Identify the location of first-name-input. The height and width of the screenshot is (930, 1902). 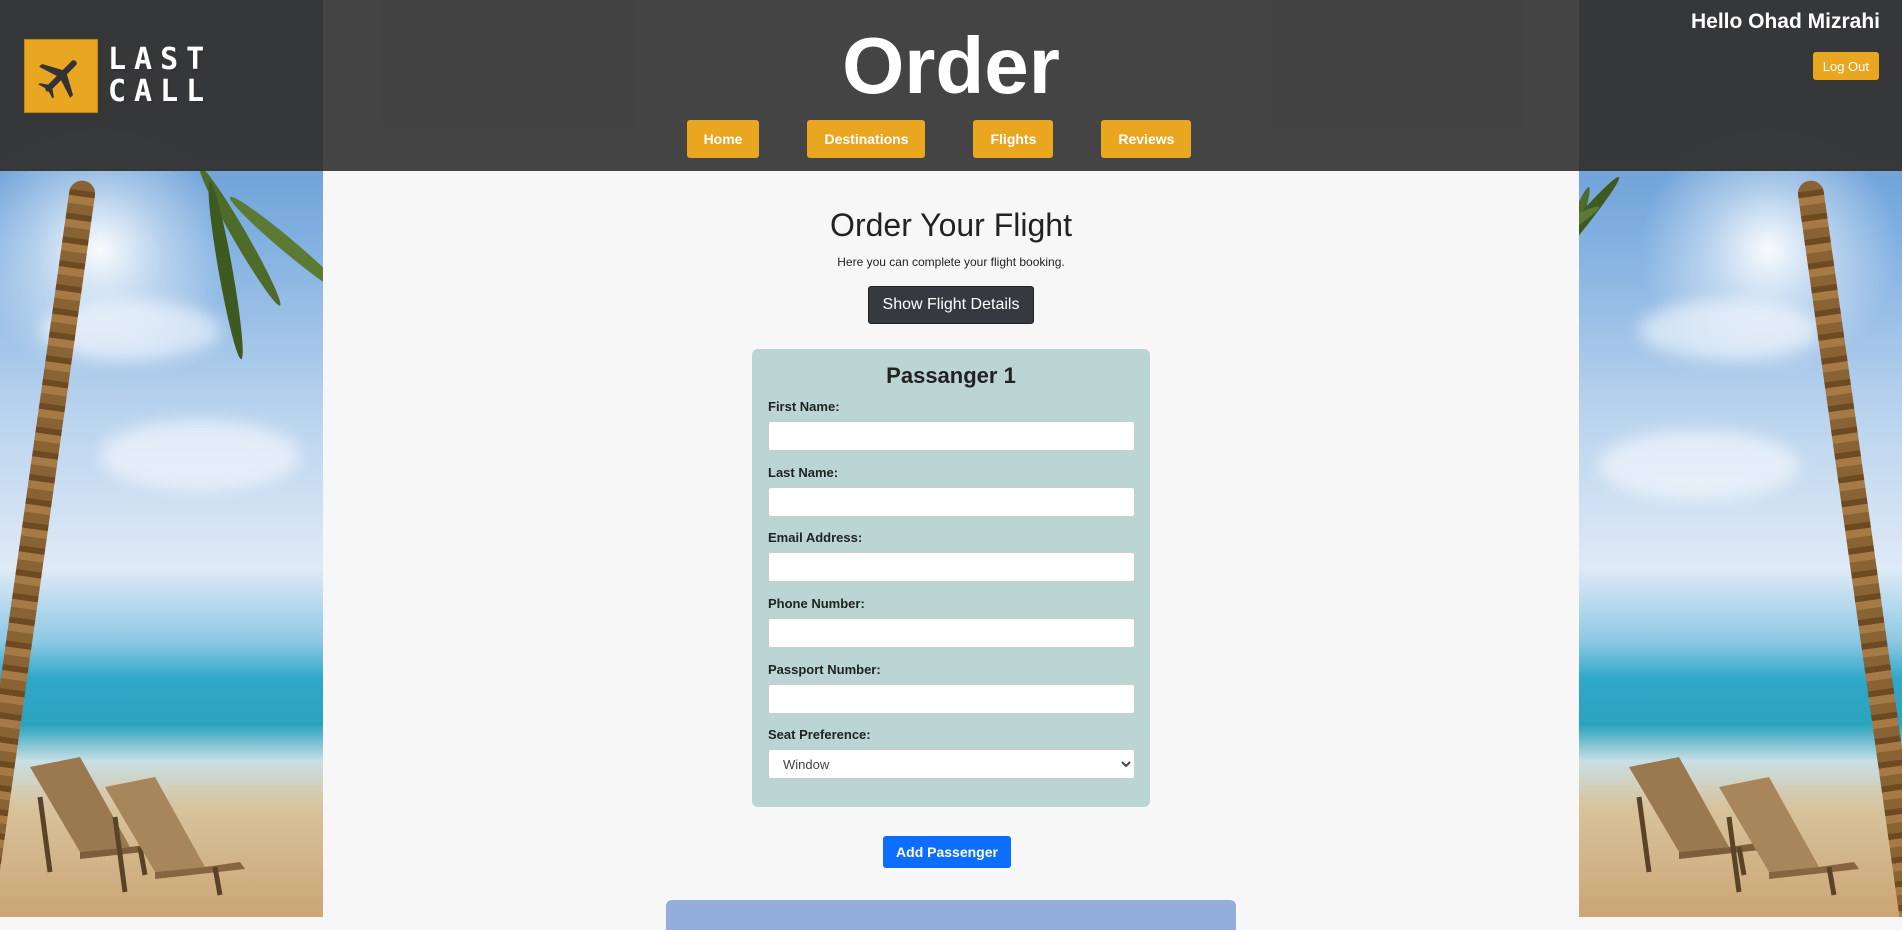
(951, 436).